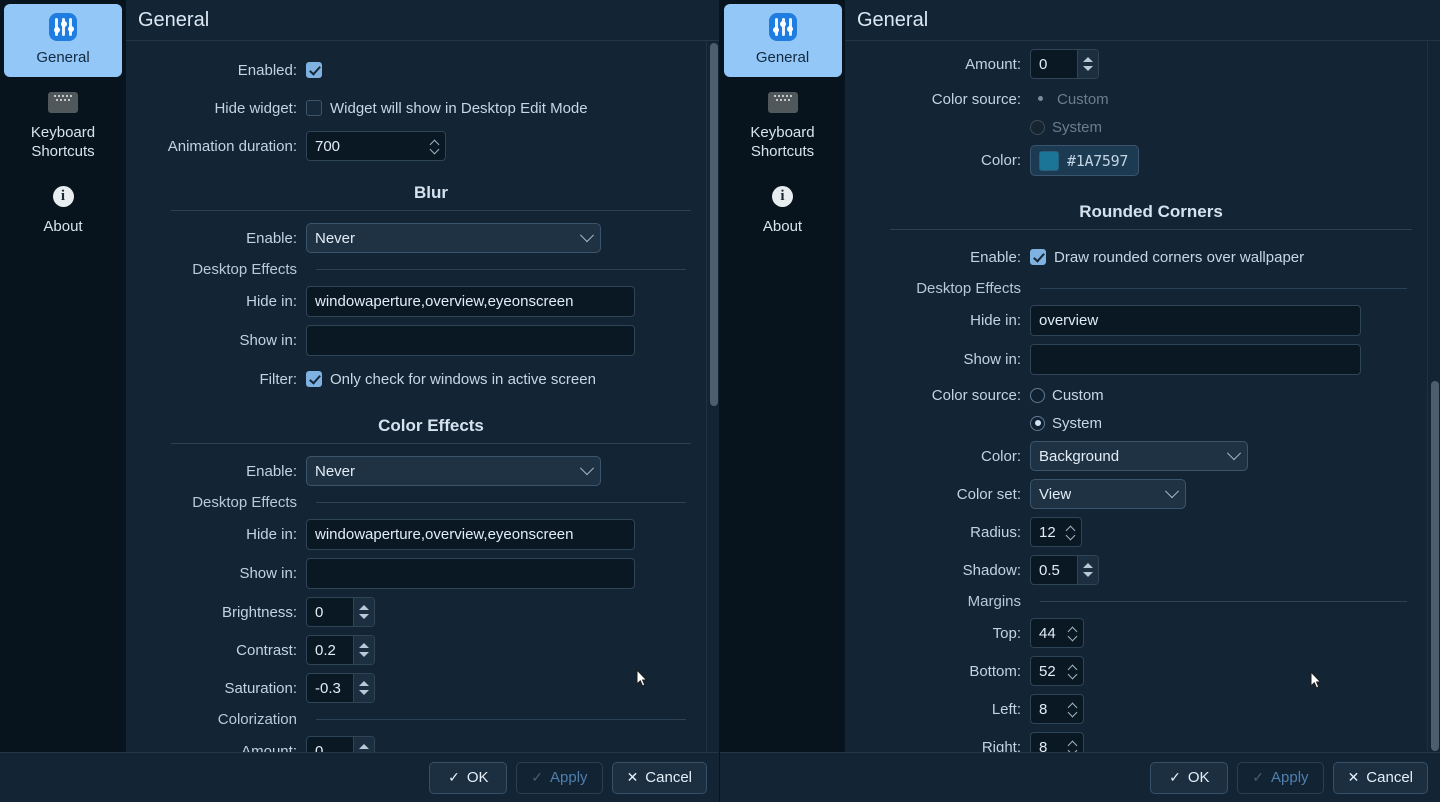 Image resolution: width=1440 pixels, height=802 pixels. I want to click on margin-bottom-spinbox: 52, so click(1057, 671).